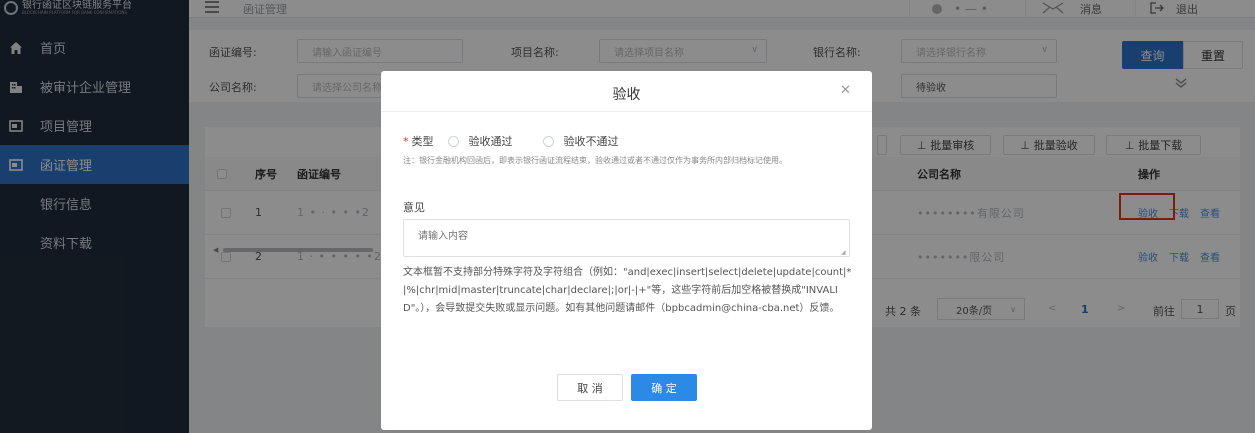 The width and height of the screenshot is (1255, 433). What do you see at coordinates (548, 141) in the screenshot?
I see `radio-fail` at bounding box center [548, 141].